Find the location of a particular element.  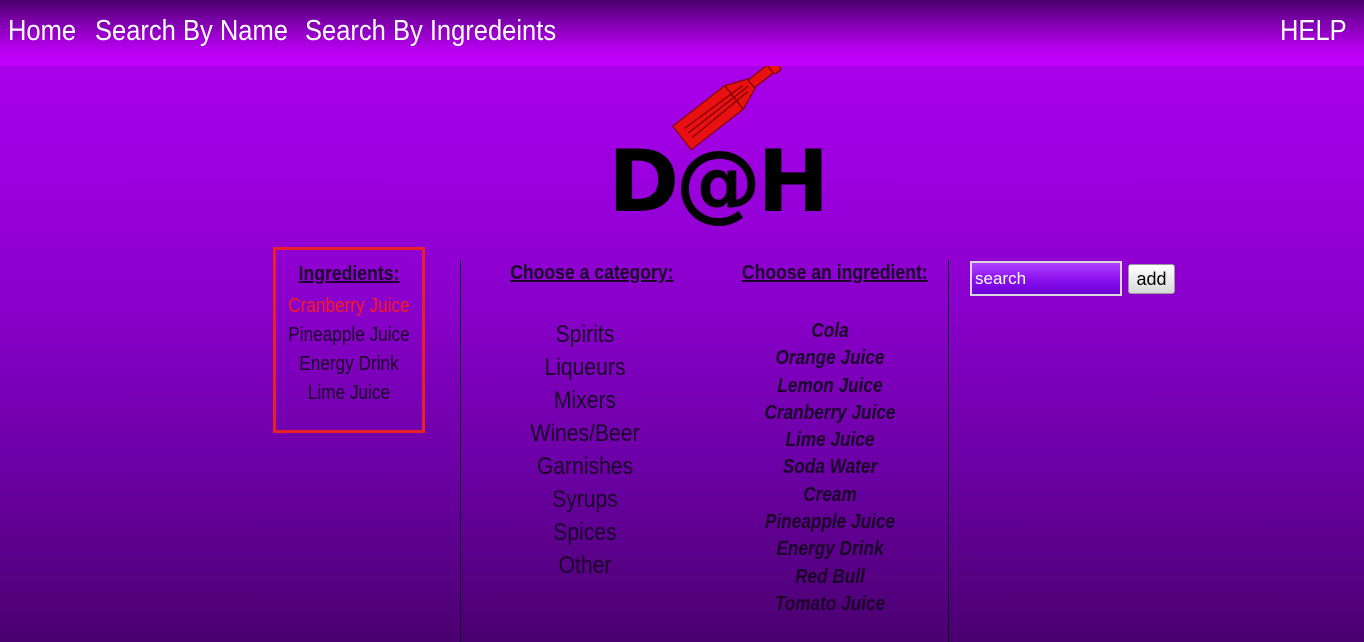

category-item-garnishes: Garnishes is located at coordinates (585, 466).